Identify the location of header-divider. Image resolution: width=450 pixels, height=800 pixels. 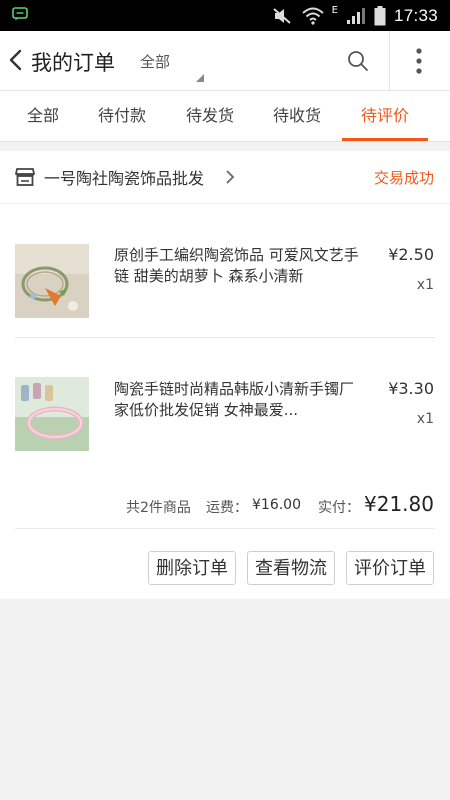
(389, 60).